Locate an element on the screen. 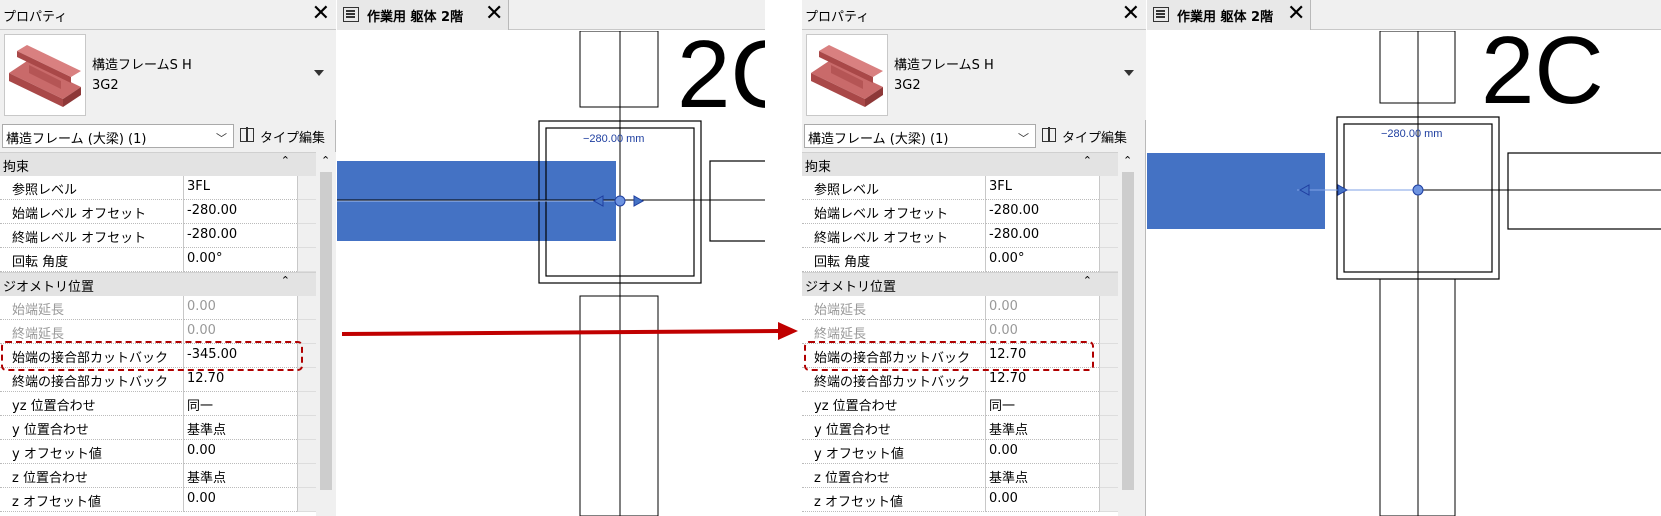 The width and height of the screenshot is (1661, 516). property-name: 回転 角度 is located at coordinates (92, 260).